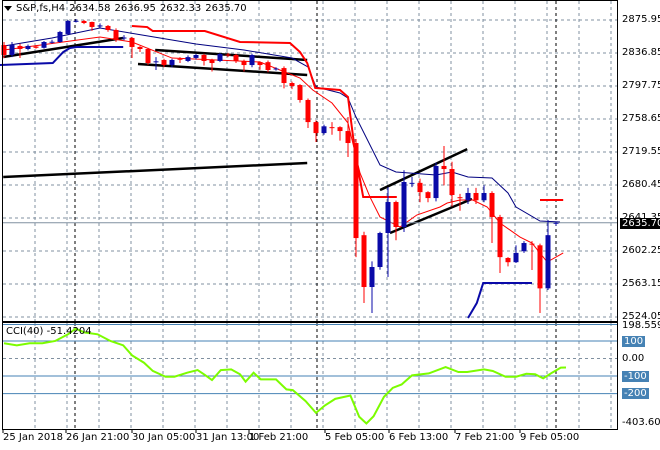  Describe the element at coordinates (226, 8) in the screenshot. I see `ohlc-close: 2635.70` at that location.